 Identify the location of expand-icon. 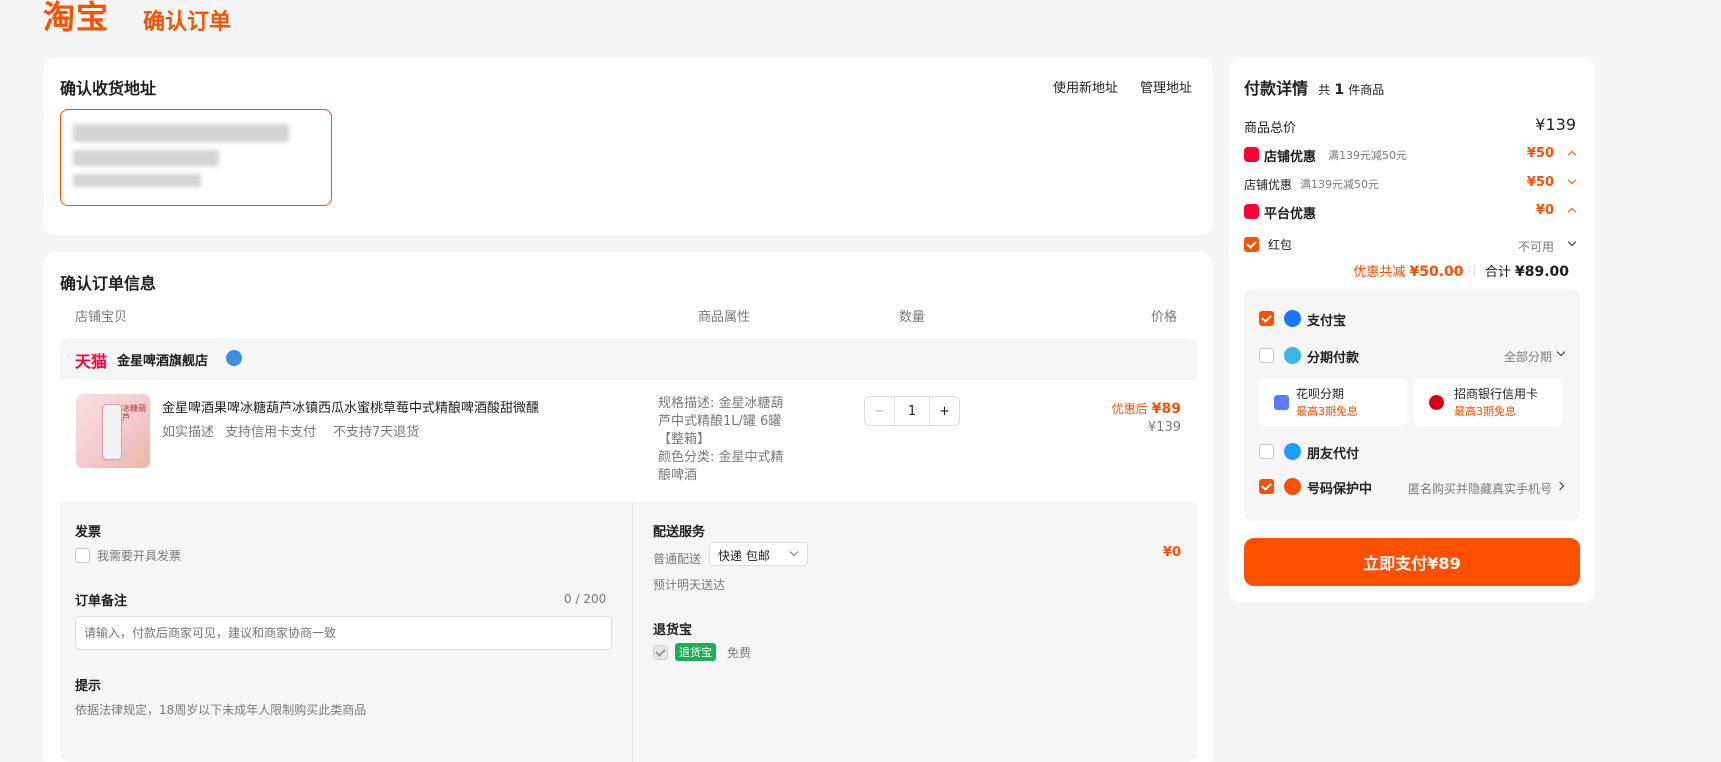
(1572, 180).